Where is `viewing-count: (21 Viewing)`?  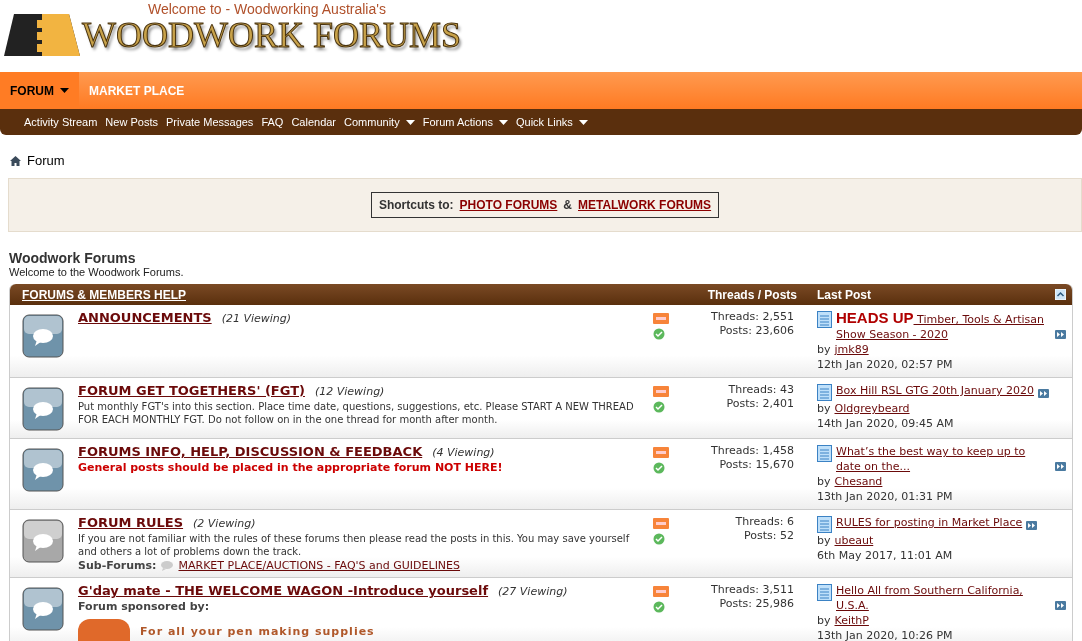
viewing-count: (21 Viewing) is located at coordinates (256, 318).